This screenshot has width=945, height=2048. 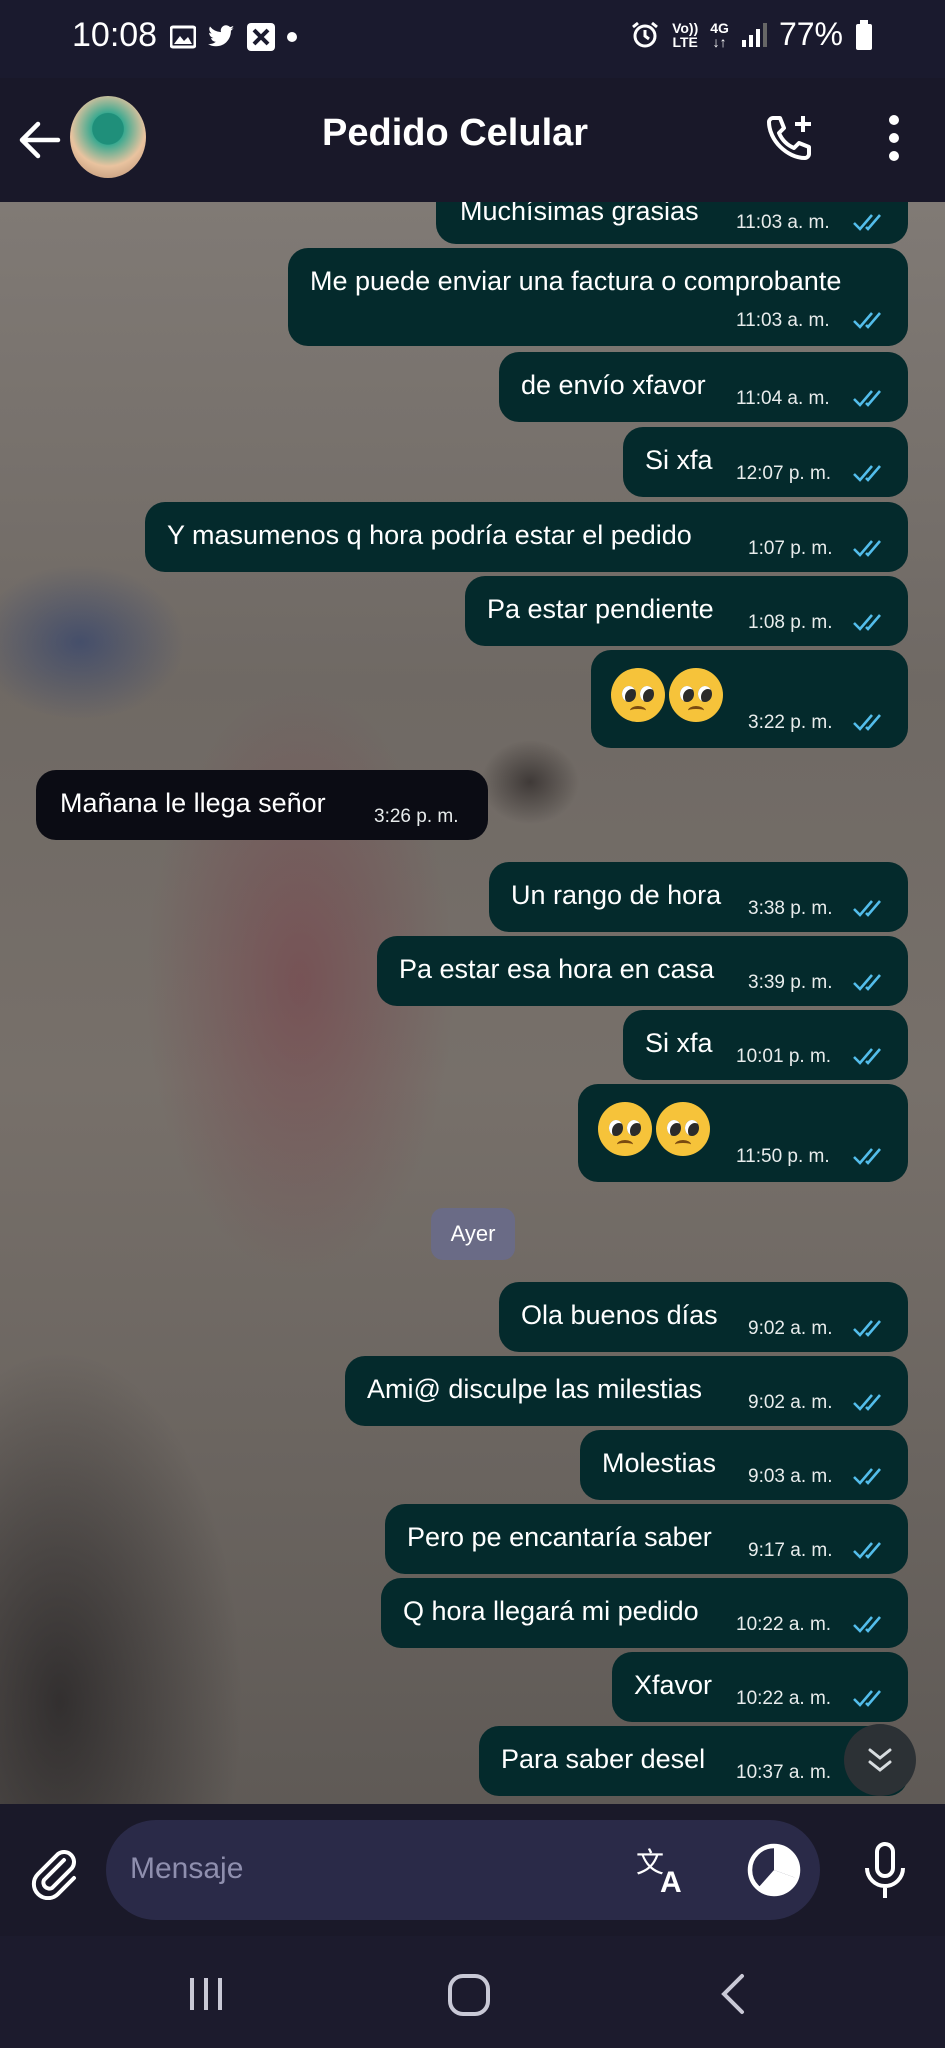 I want to click on chat-header: Pedido Celular, so click(x=472, y=140).